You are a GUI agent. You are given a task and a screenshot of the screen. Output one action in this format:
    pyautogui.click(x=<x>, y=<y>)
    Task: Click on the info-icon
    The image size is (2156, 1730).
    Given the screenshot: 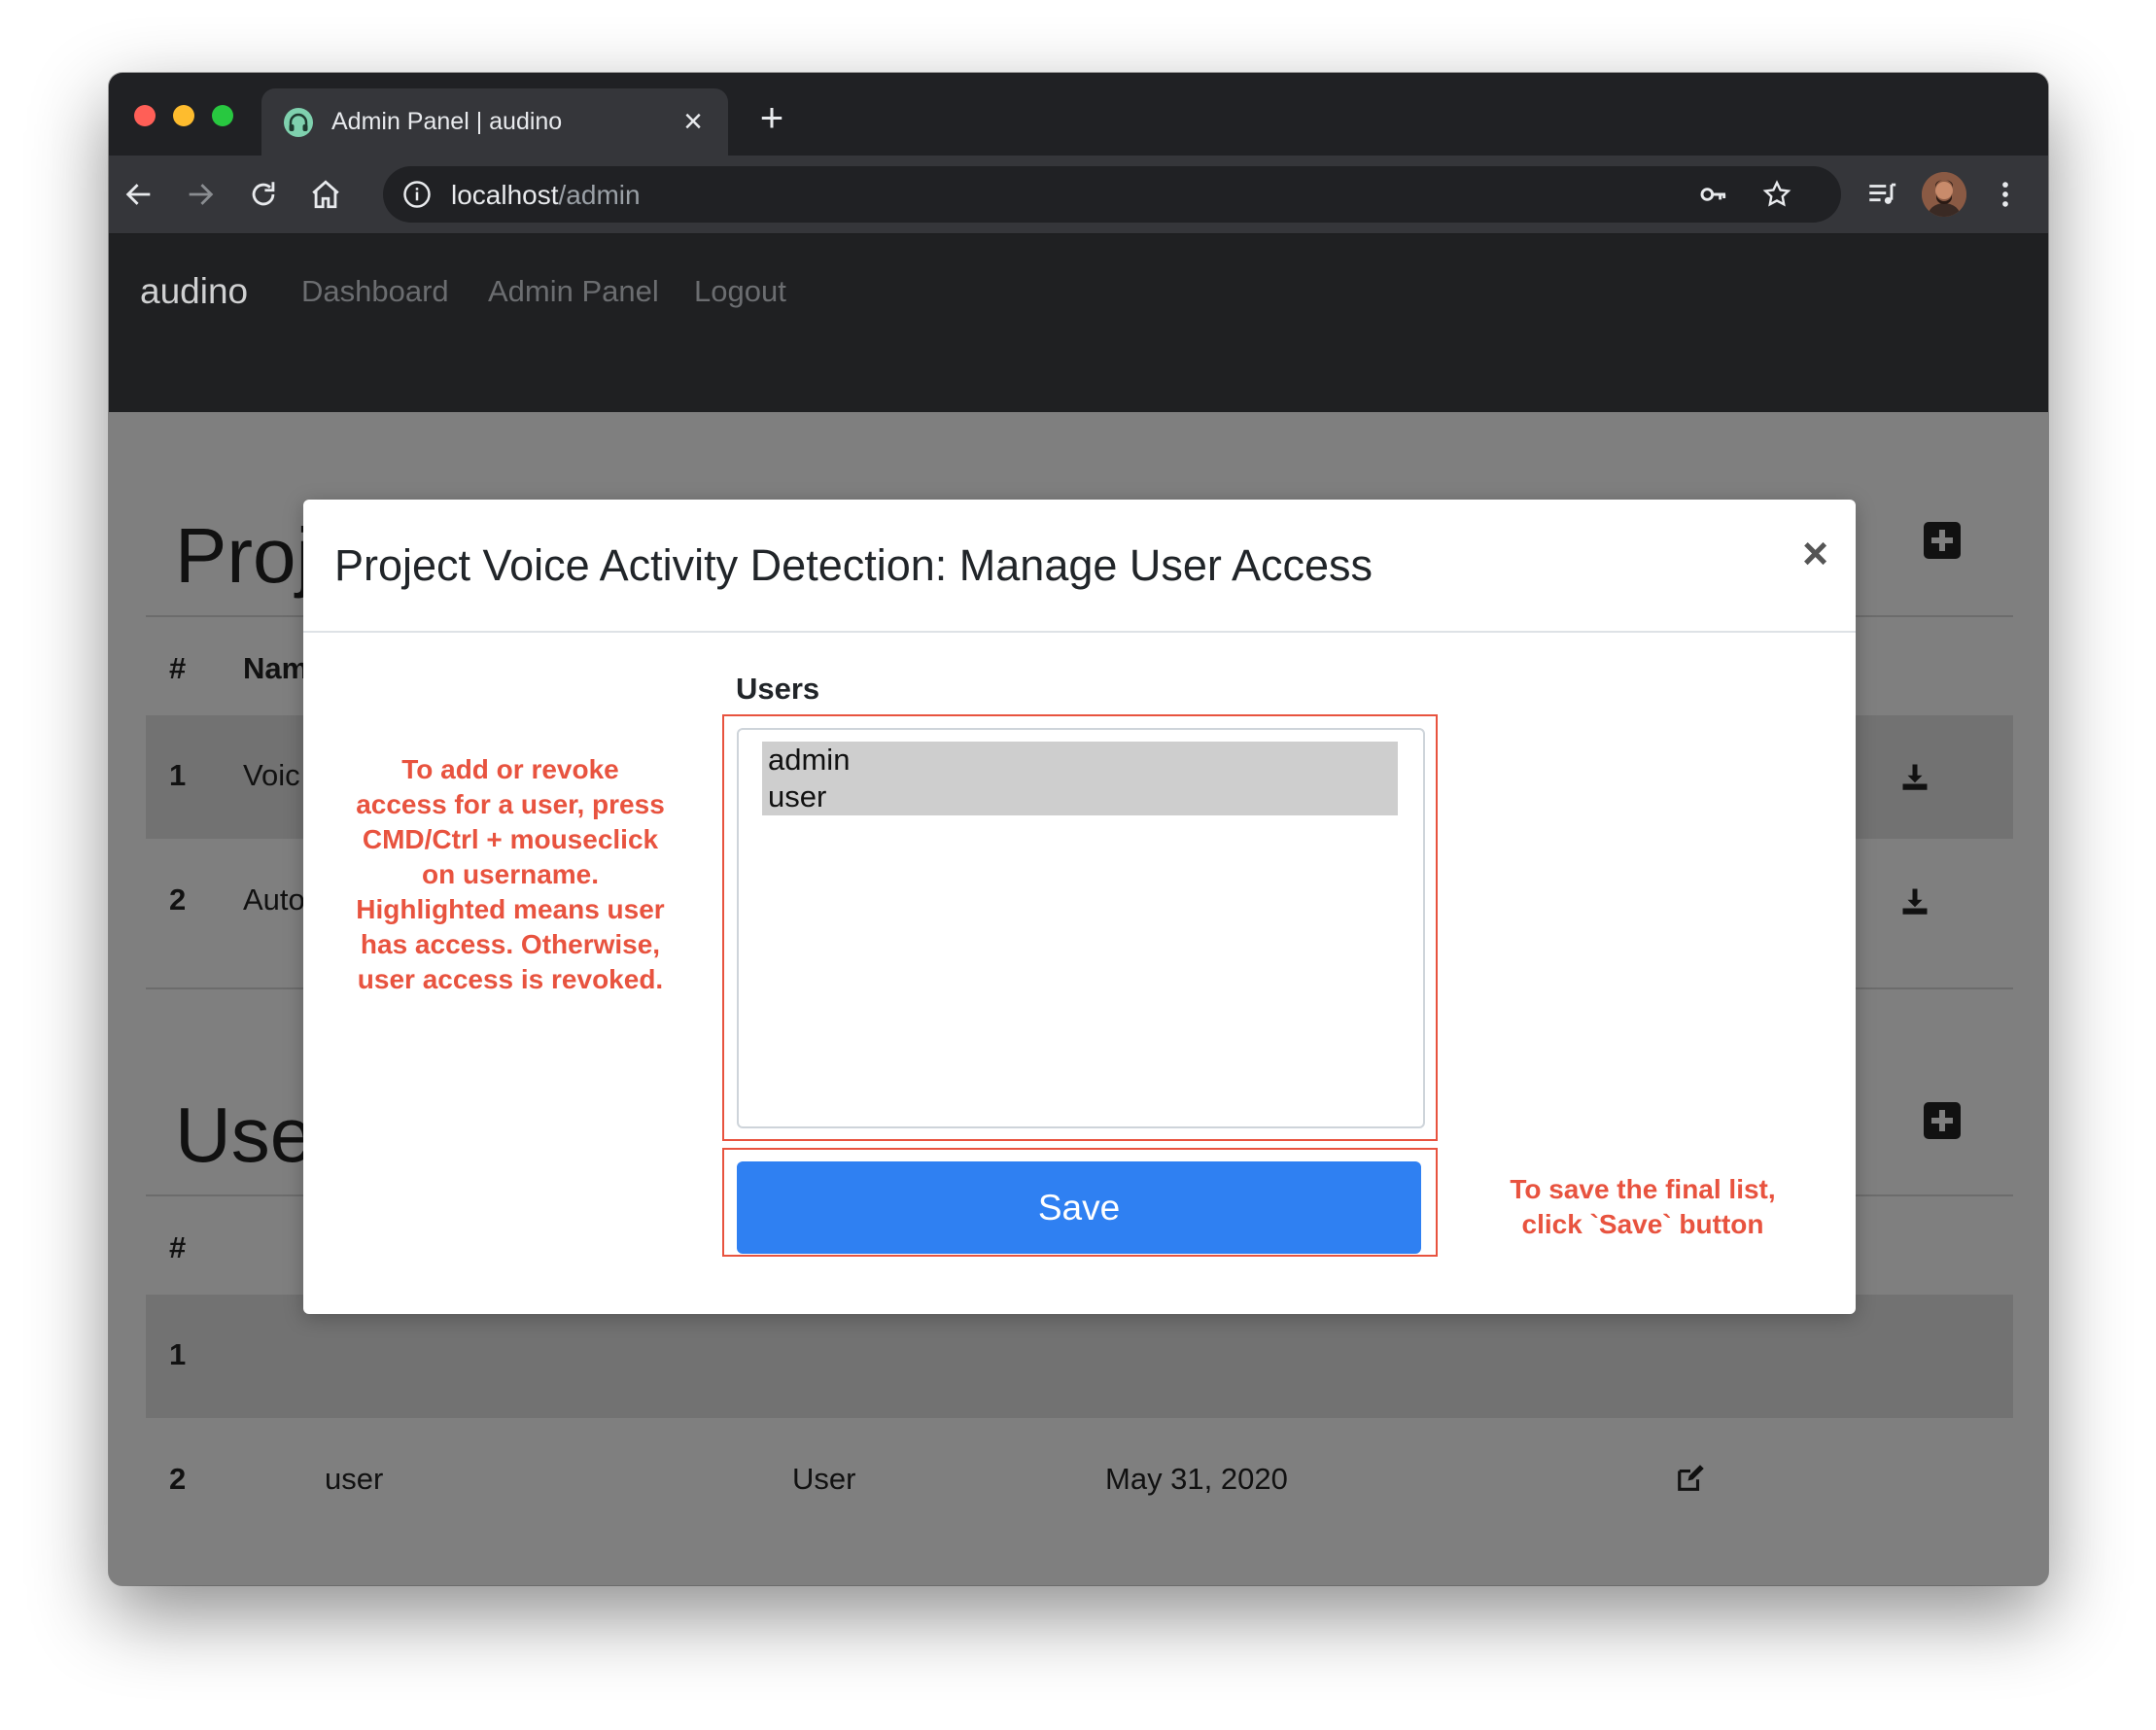 What is the action you would take?
    pyautogui.click(x=417, y=194)
    